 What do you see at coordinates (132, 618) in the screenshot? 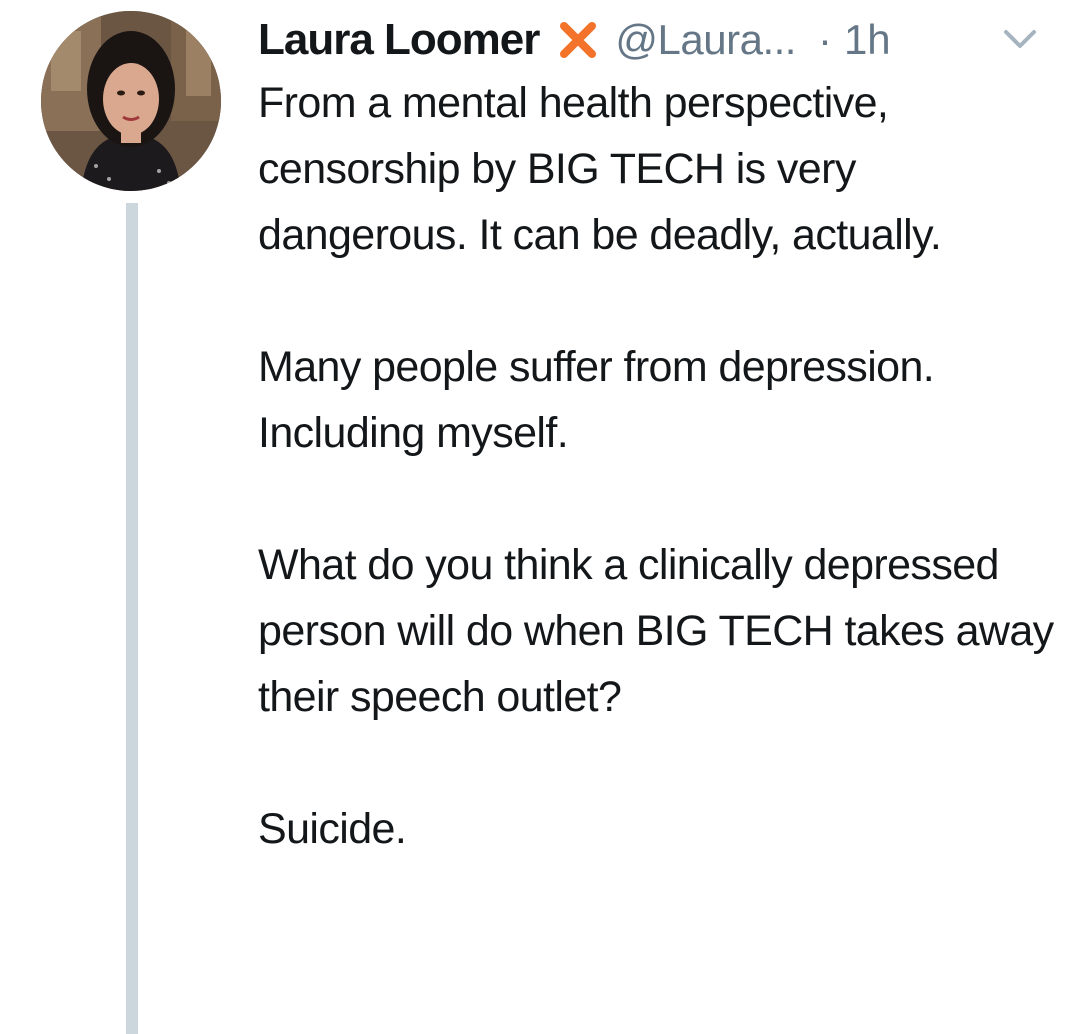
I see `thread-line` at bounding box center [132, 618].